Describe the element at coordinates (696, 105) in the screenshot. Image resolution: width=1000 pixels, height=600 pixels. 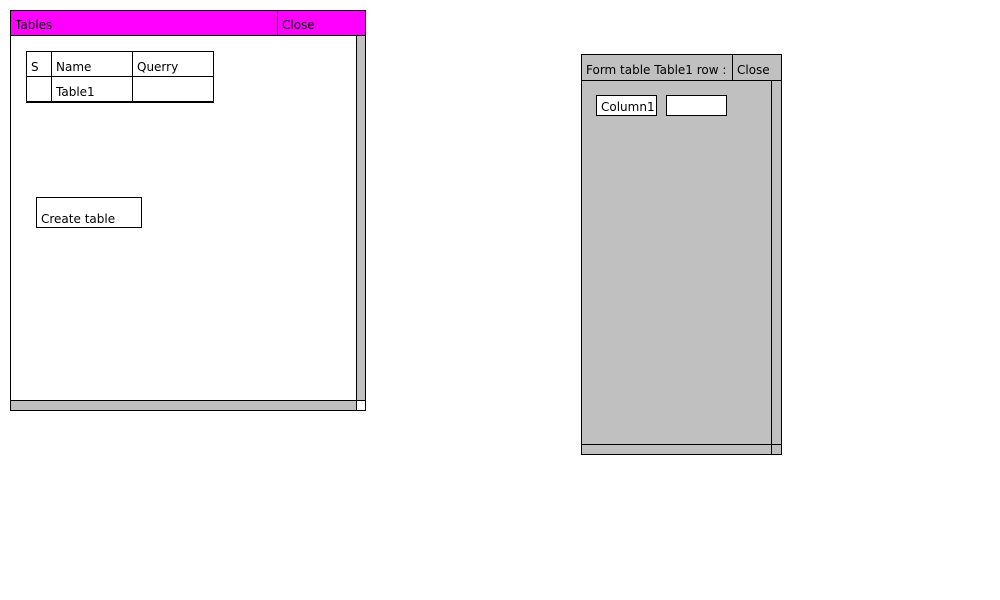
I see `column1-field-input` at that location.